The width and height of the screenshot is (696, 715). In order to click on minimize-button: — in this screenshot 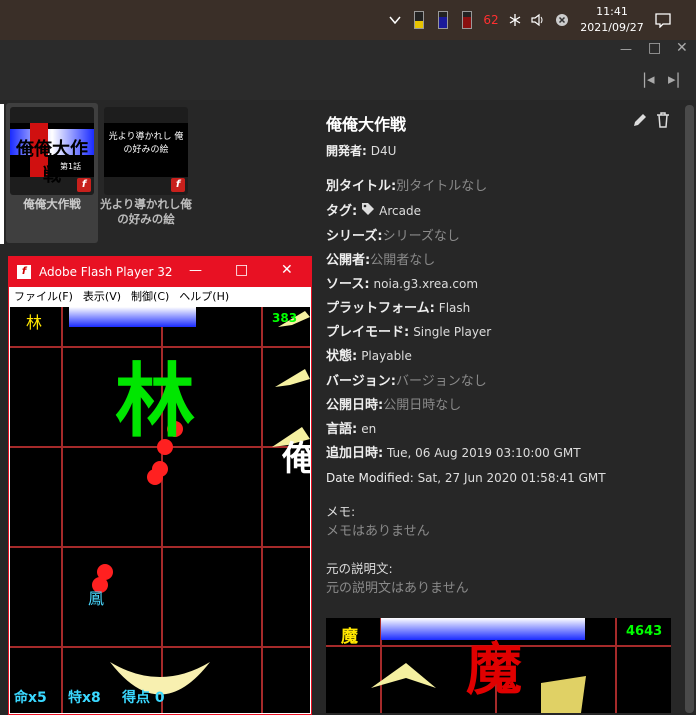, I will do `click(626, 49)`.